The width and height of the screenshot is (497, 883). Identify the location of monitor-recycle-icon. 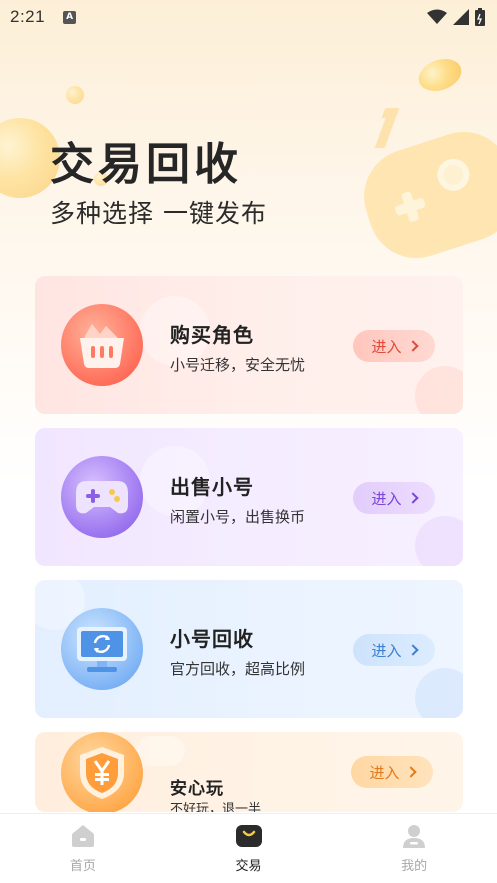
(102, 649).